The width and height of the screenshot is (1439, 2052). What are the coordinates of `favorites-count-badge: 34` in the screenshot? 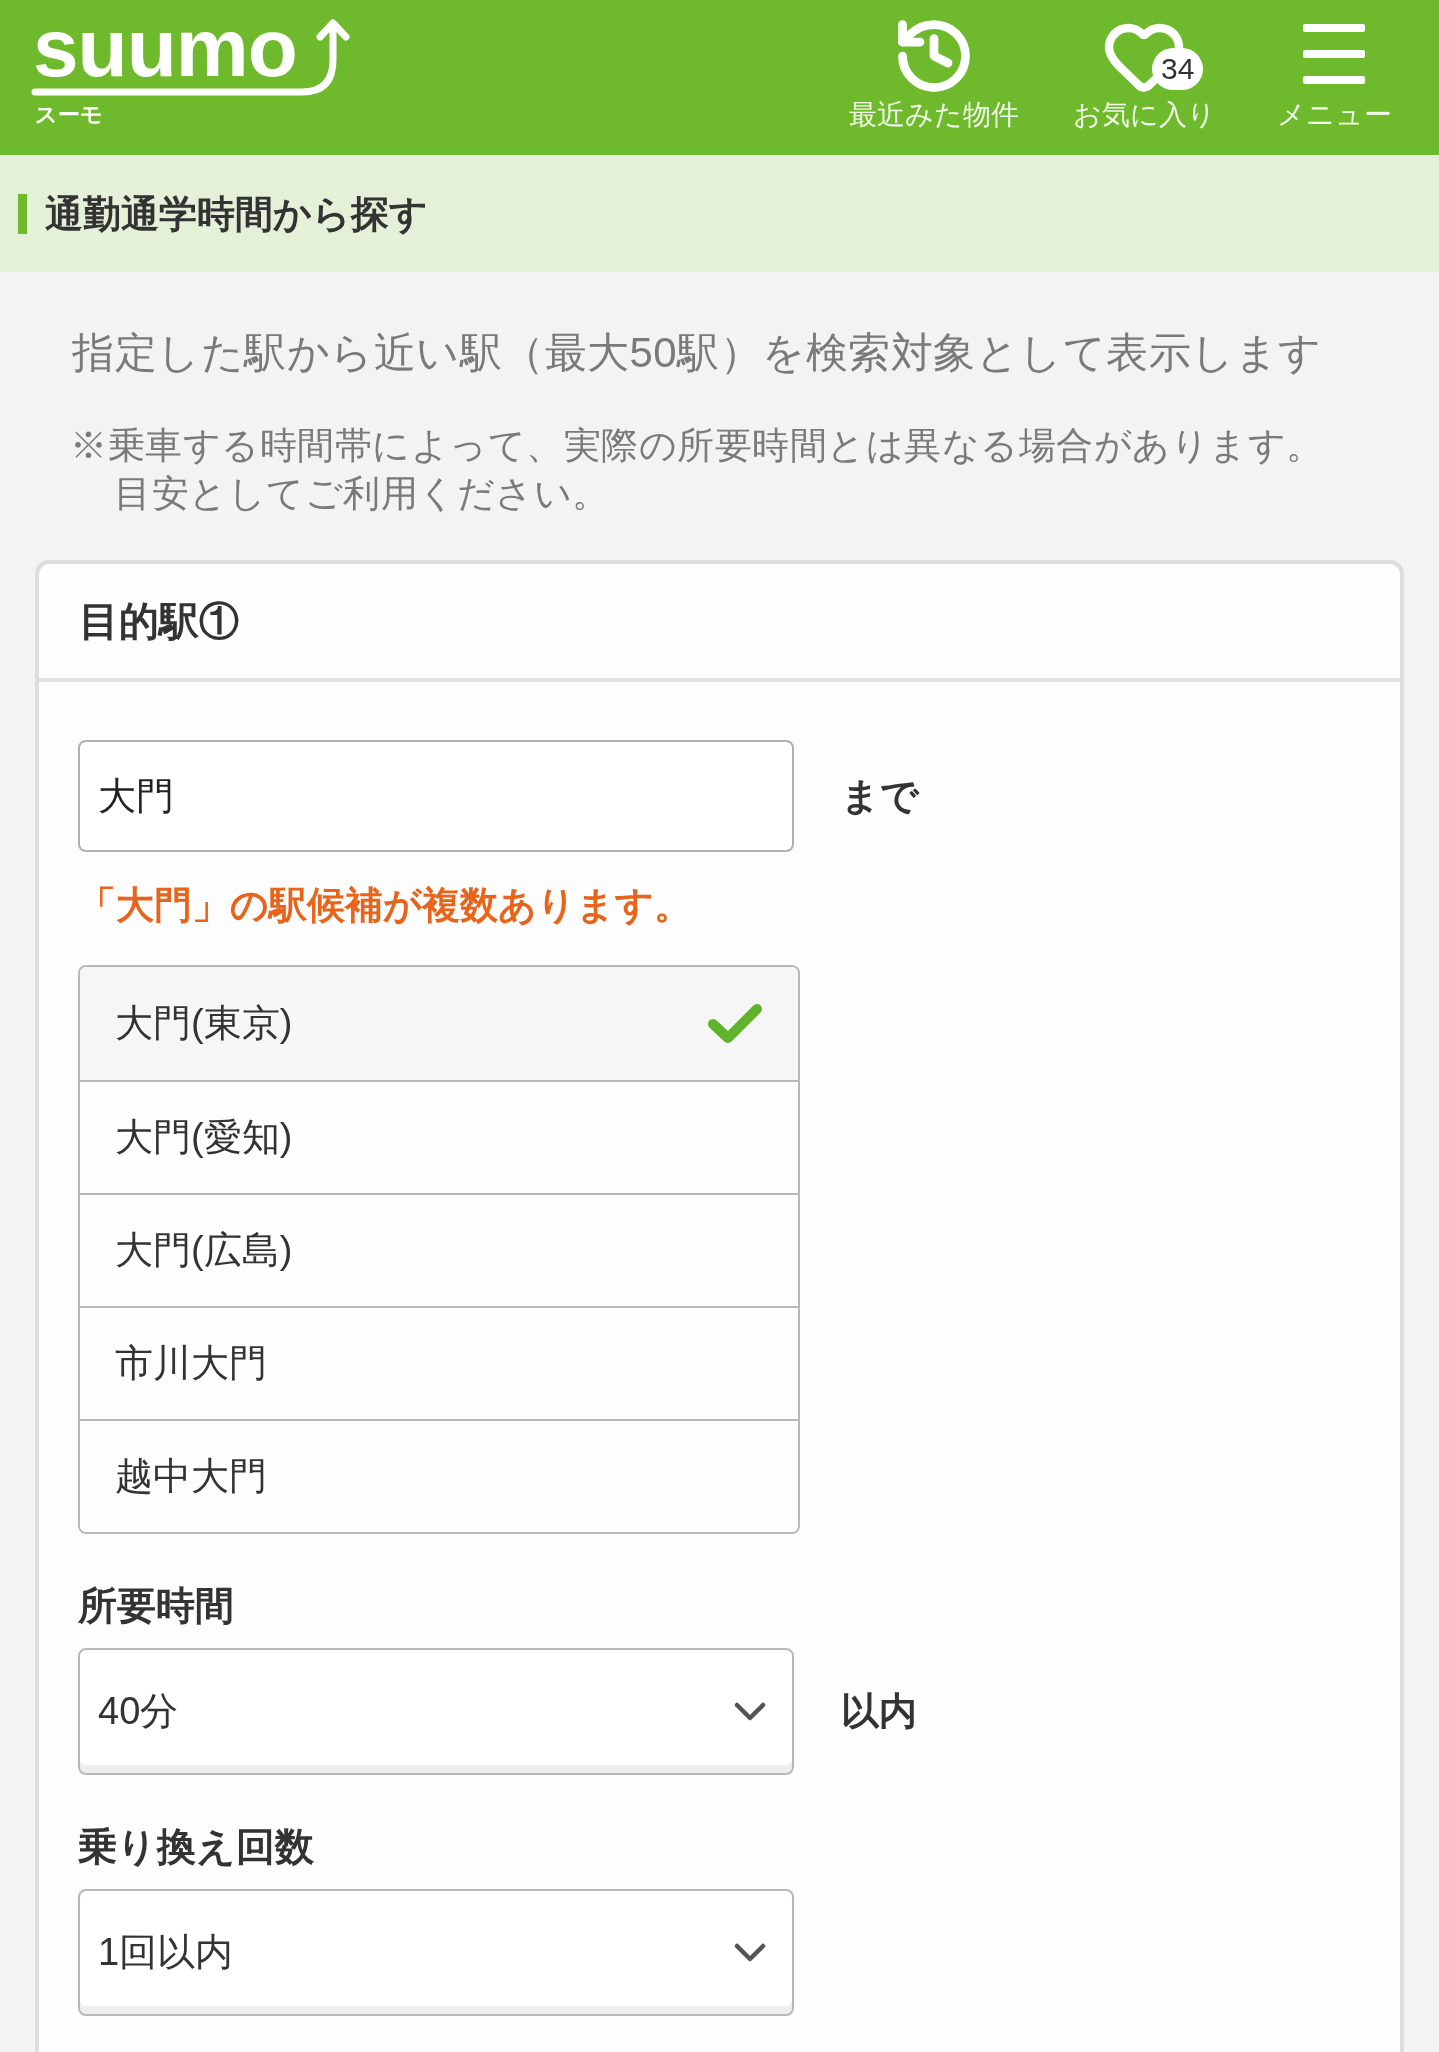 It's located at (1178, 69).